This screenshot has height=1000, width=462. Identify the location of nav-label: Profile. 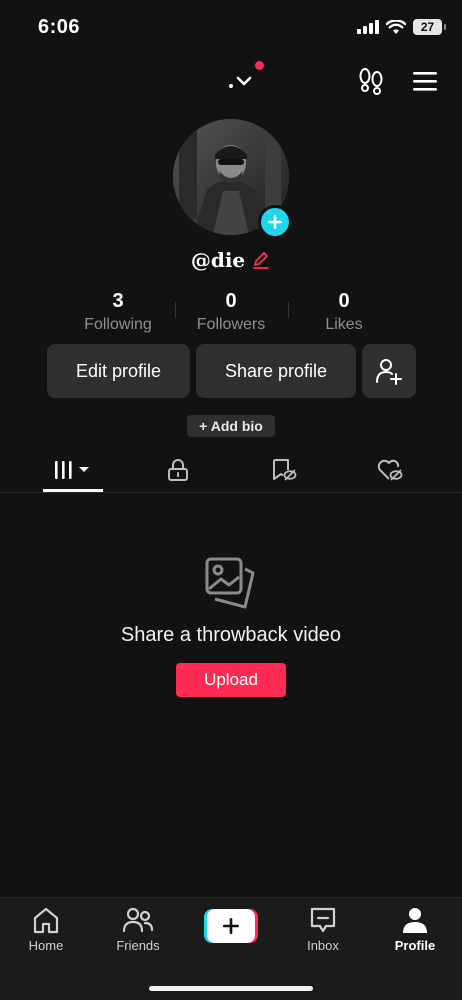
(415, 945).